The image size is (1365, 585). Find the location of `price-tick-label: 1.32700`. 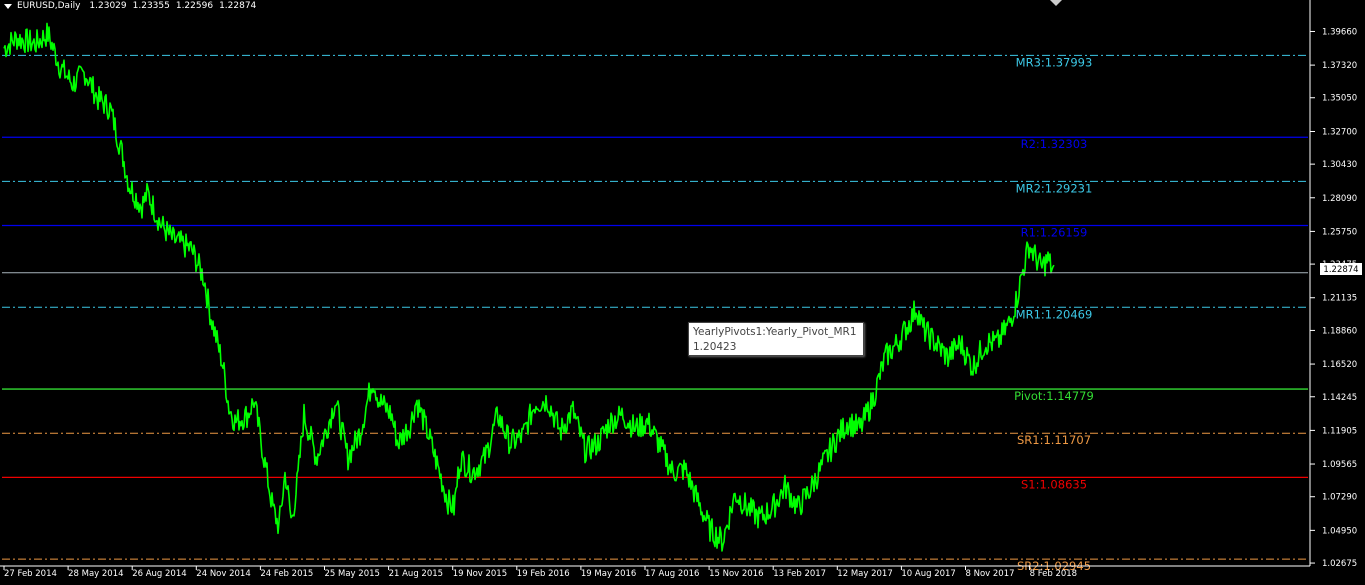

price-tick-label: 1.32700 is located at coordinates (1339, 133).